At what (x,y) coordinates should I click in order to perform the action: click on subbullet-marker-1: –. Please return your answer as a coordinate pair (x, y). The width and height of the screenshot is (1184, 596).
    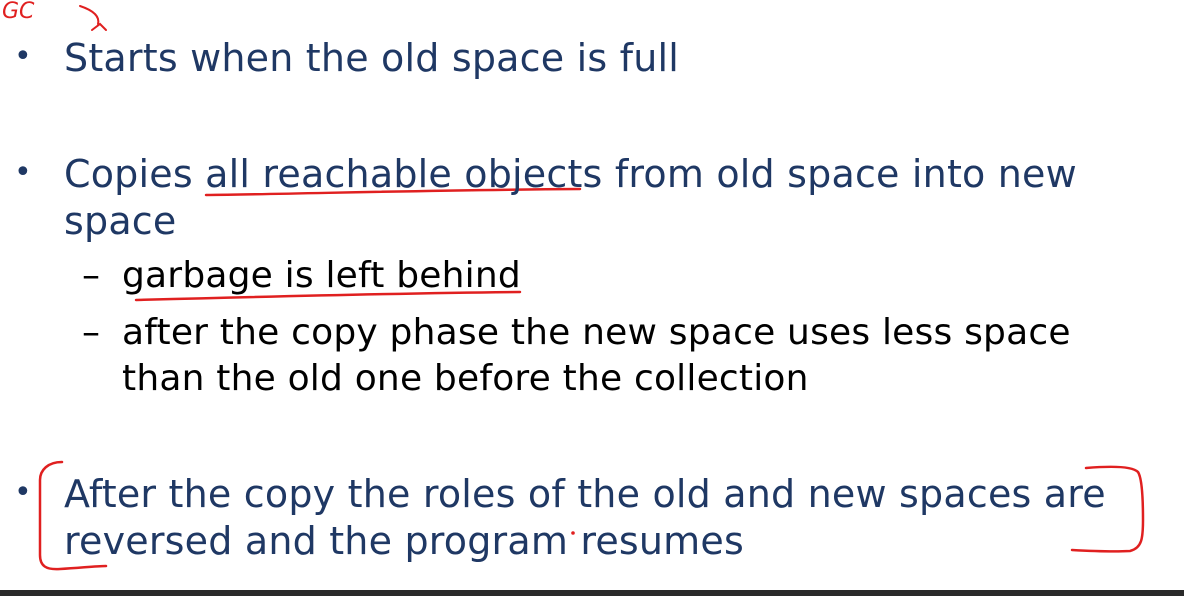
    Looking at the image, I should click on (91, 275).